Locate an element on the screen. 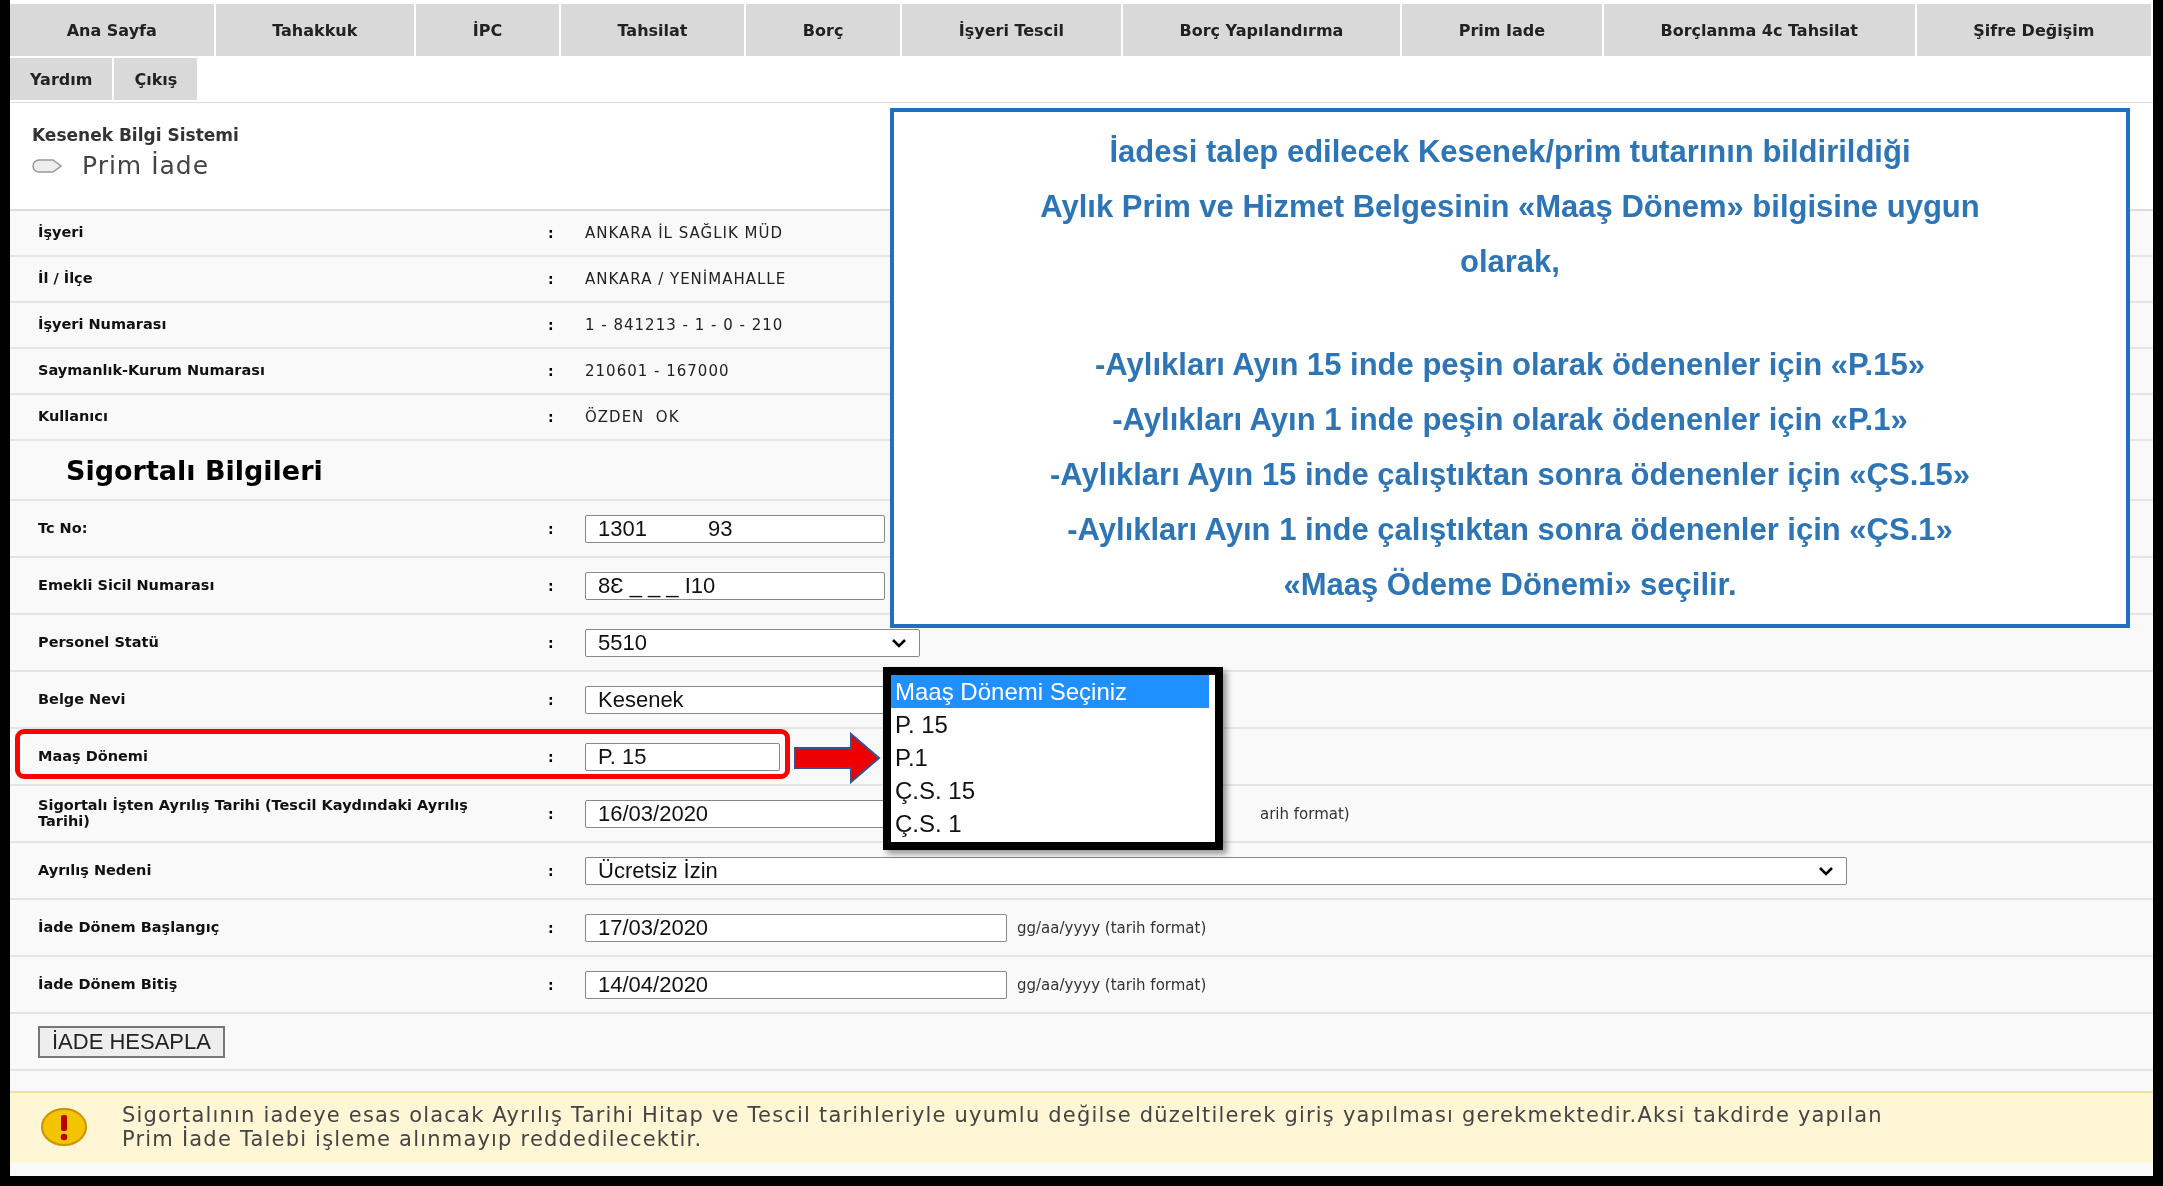  field-value: ANKARA / YENİMAHALLE is located at coordinates (686, 279).